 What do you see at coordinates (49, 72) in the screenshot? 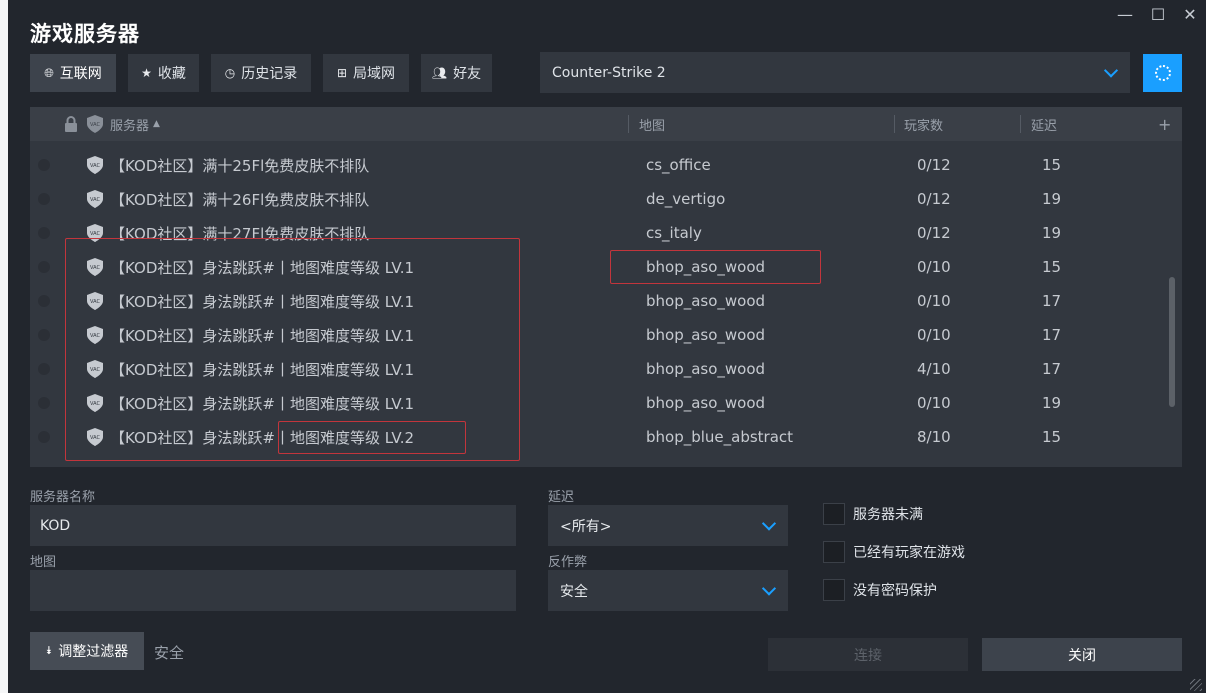
I see `globe-icon: 🌐︎` at bounding box center [49, 72].